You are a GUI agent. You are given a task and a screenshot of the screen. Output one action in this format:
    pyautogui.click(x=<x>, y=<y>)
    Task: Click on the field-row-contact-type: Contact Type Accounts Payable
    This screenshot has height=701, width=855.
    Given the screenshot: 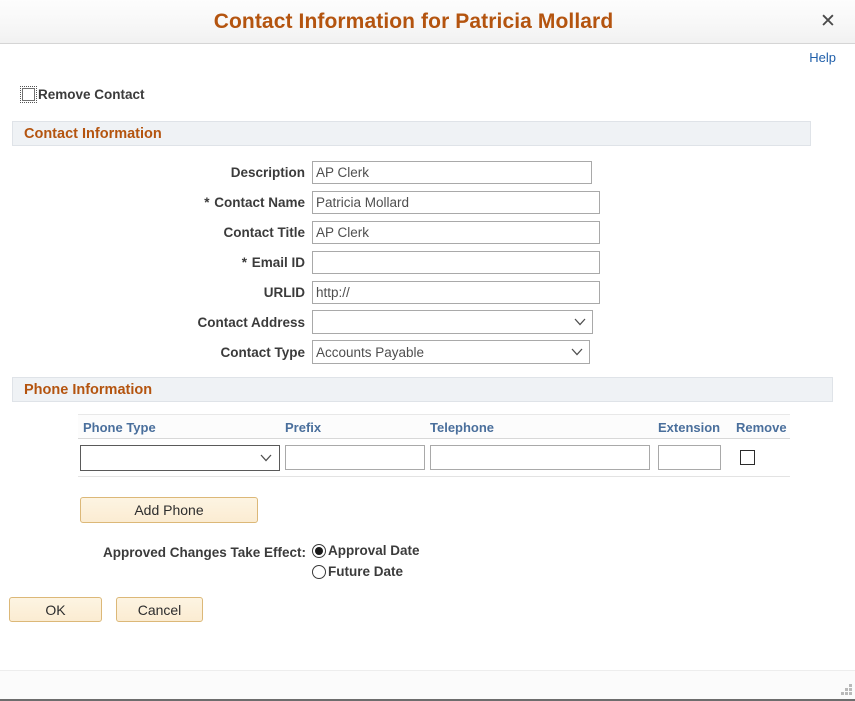 What is the action you would take?
    pyautogui.click(x=427, y=352)
    